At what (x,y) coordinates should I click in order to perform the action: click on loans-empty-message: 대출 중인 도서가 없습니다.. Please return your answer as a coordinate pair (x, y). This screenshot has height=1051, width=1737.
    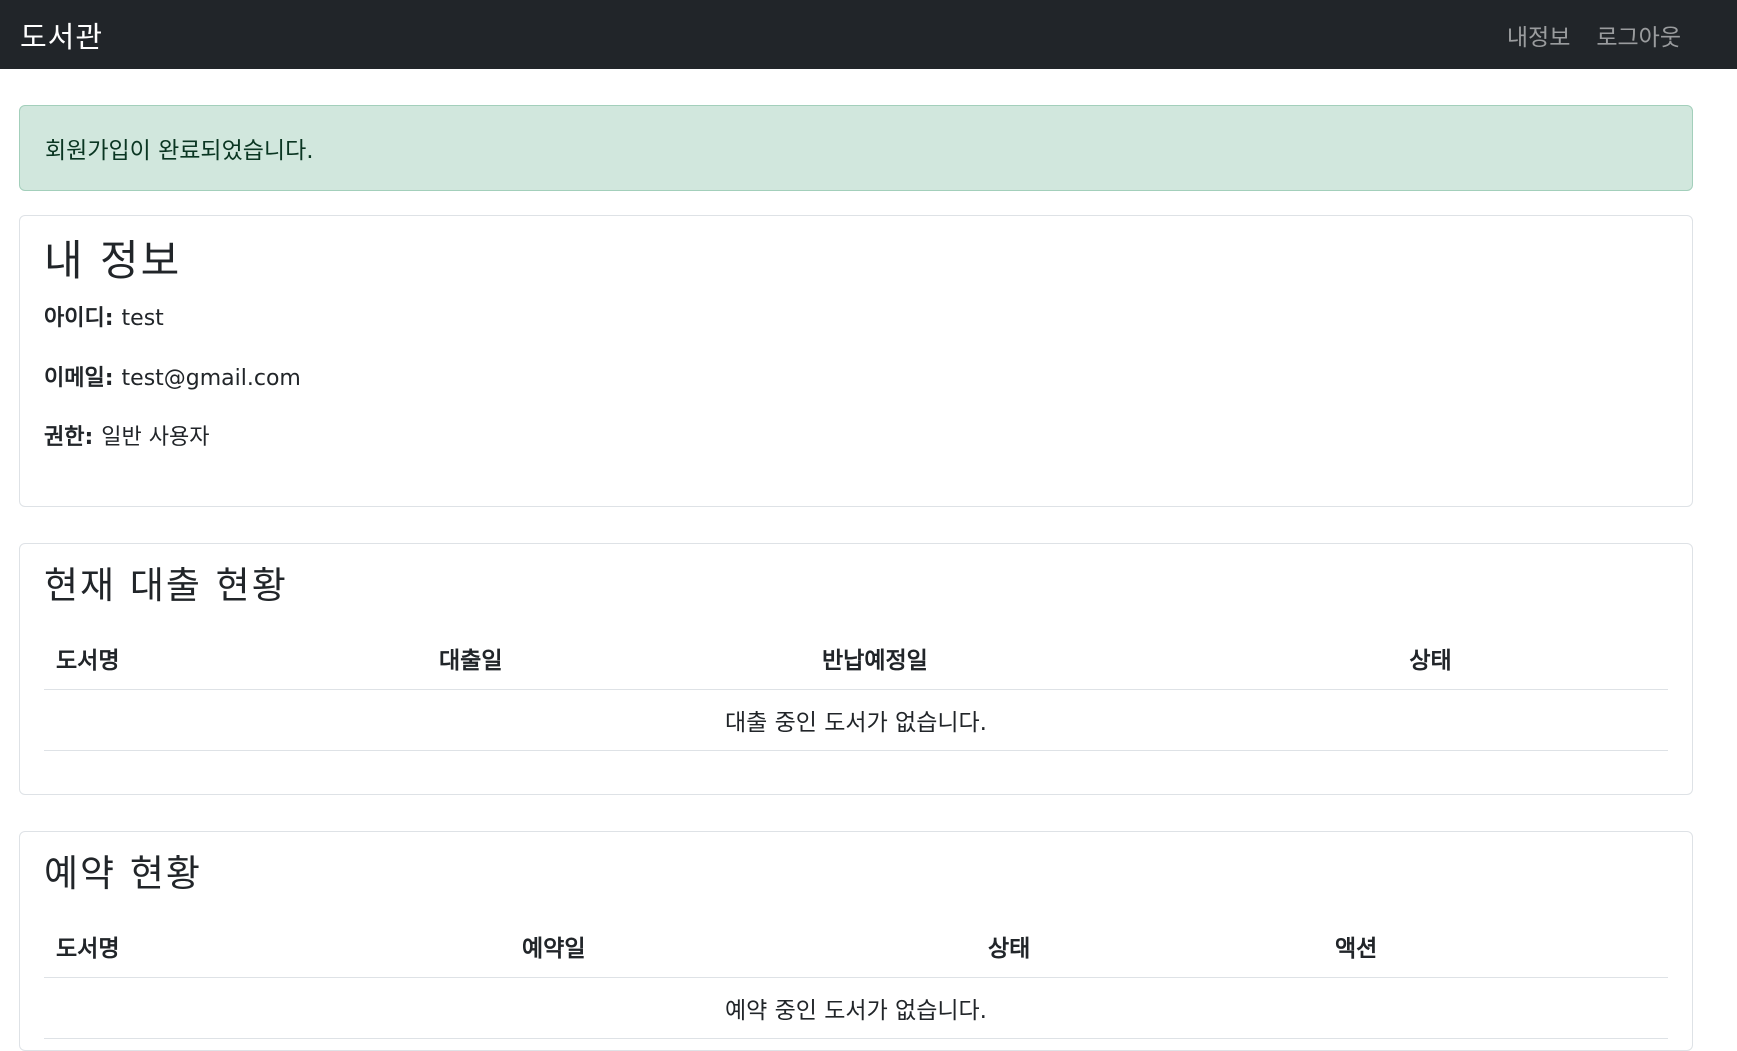
    Looking at the image, I should click on (856, 720).